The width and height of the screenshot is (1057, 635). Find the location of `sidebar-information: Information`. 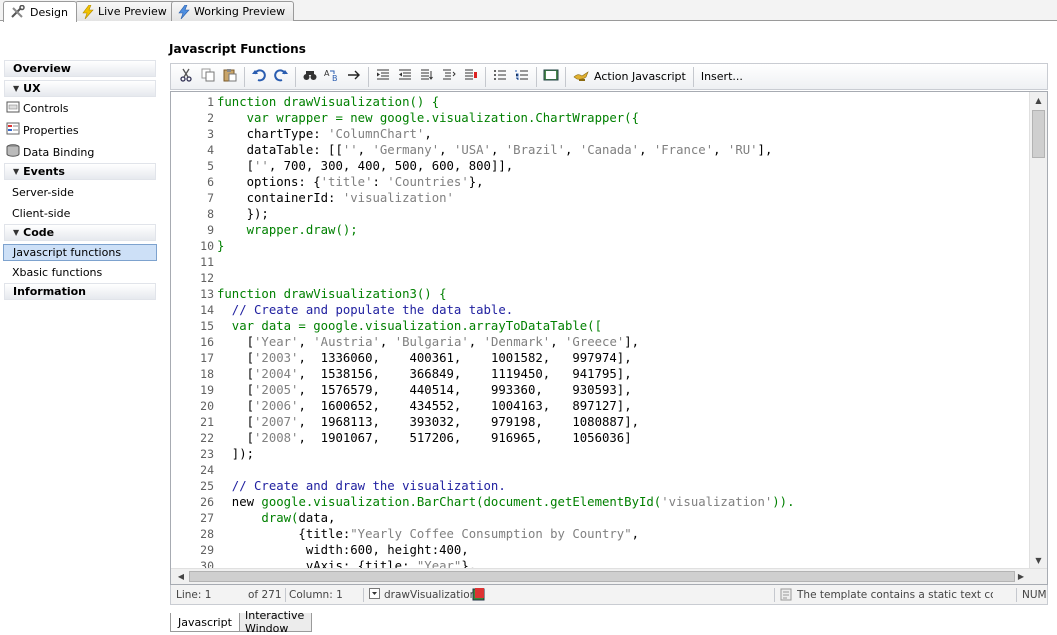

sidebar-information: Information is located at coordinates (80, 291).